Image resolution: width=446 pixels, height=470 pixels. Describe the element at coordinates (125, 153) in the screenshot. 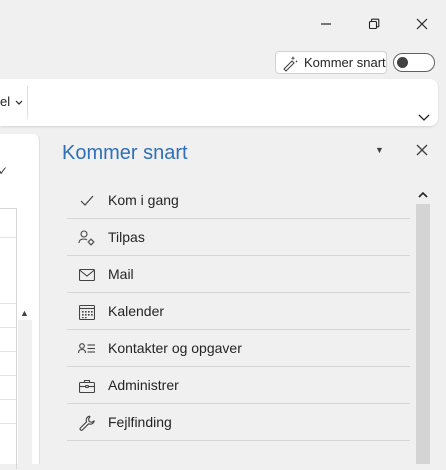

I see `pane-title: Kommer snart` at that location.